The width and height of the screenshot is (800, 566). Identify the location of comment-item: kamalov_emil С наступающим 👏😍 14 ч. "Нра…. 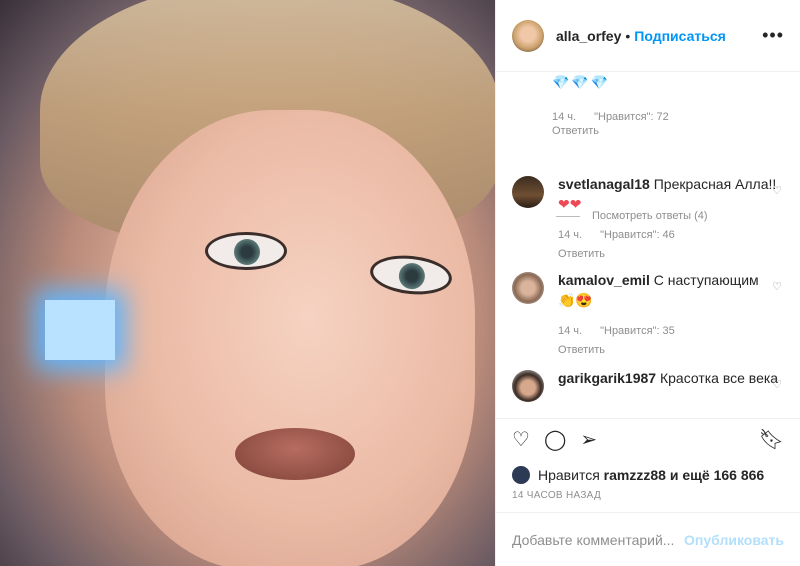
(652, 315).